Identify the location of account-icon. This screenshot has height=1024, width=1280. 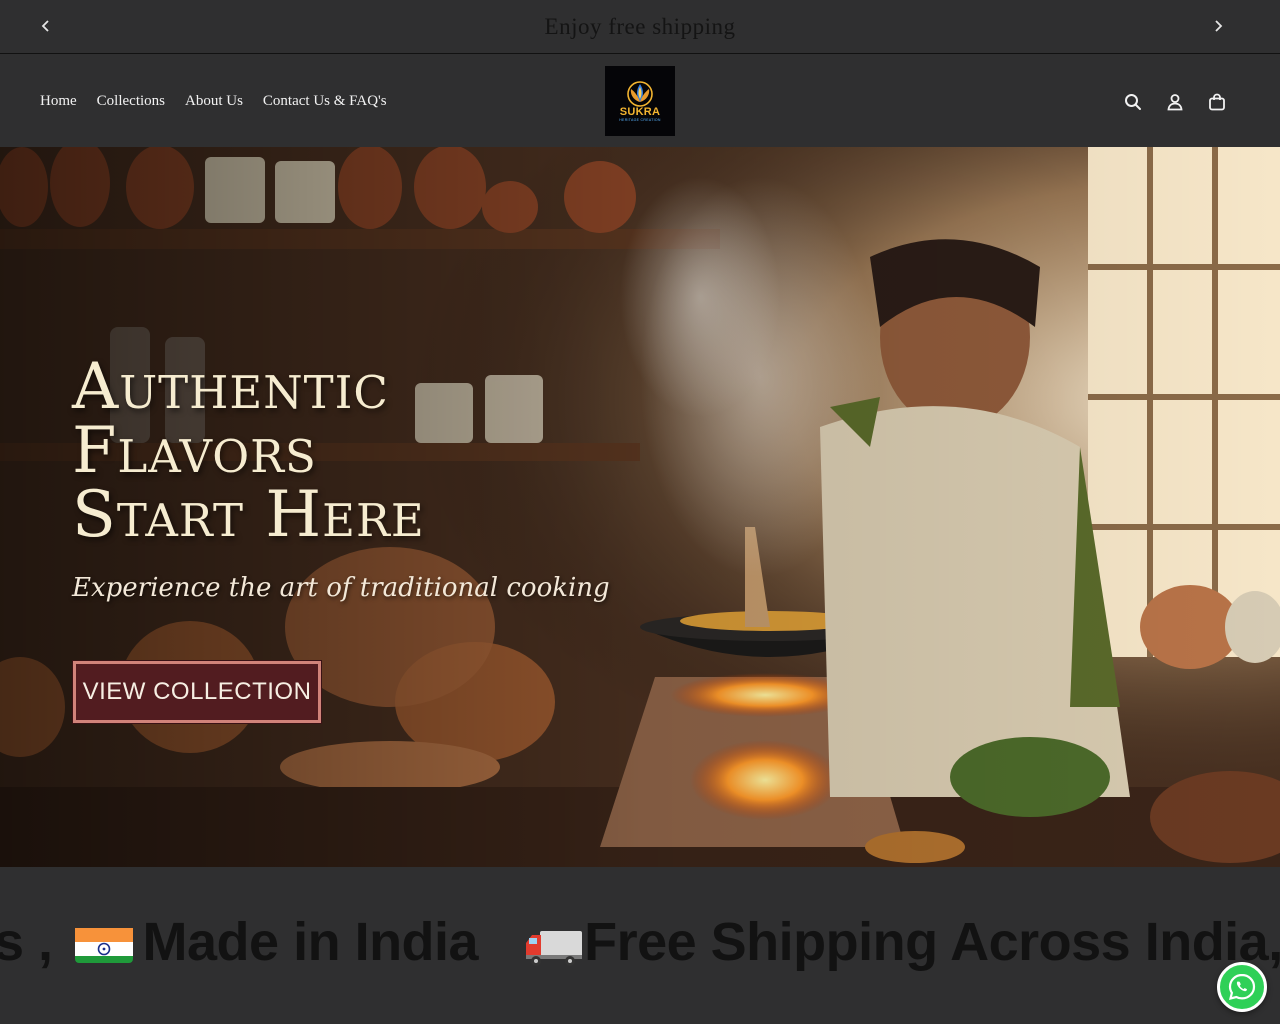
(1175, 102).